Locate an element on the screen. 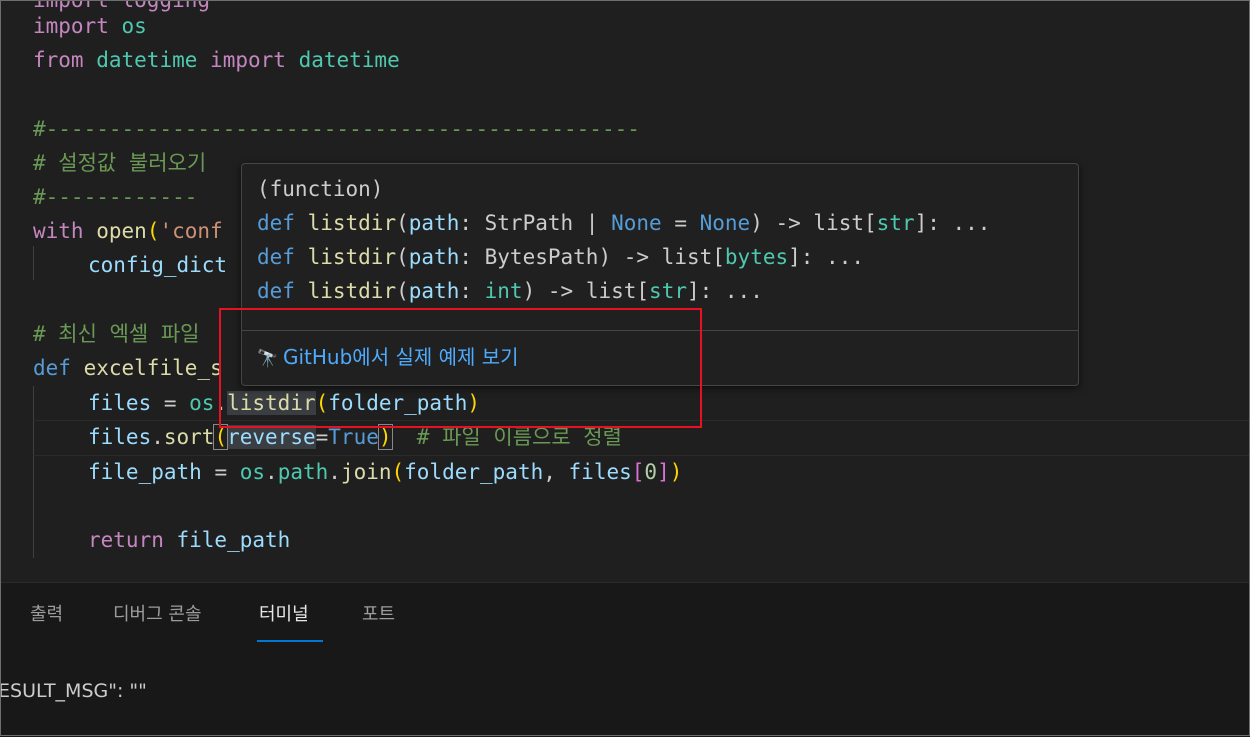 The width and height of the screenshot is (1250, 737). tab-ports: 포트 is located at coordinates (378, 615).